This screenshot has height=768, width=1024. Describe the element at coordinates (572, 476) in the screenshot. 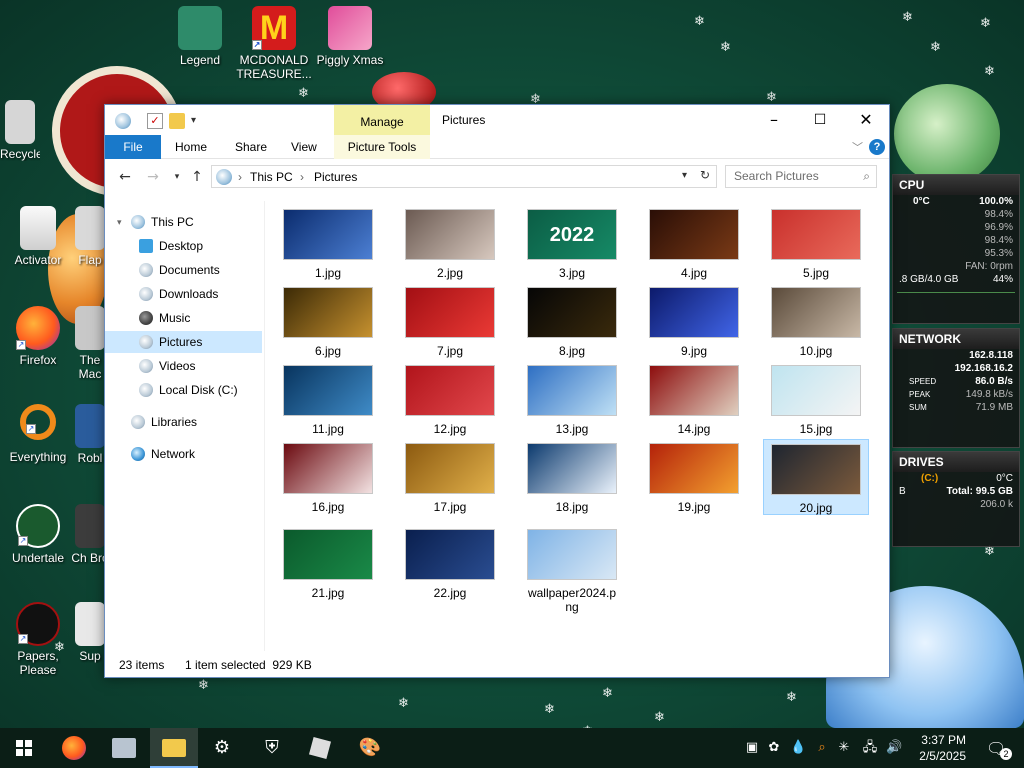

I see `file-item: 18.jpg` at that location.